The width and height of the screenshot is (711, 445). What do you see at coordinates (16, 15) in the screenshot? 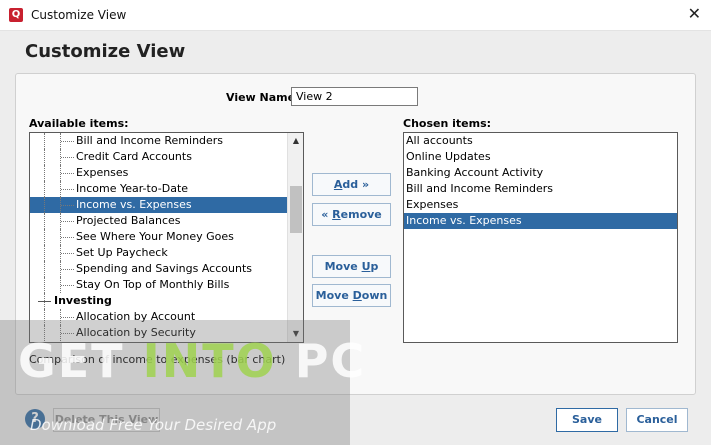
I see `quicken-logo-icon: Q` at bounding box center [16, 15].